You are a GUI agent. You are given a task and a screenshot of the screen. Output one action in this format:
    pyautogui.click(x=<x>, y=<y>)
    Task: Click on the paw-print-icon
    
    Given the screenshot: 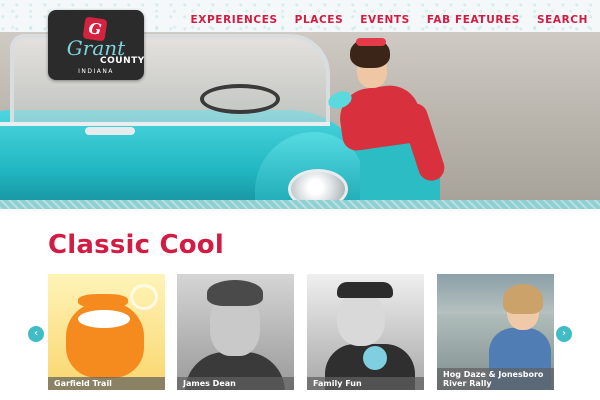 What is the action you would take?
    pyautogui.click(x=144, y=297)
    